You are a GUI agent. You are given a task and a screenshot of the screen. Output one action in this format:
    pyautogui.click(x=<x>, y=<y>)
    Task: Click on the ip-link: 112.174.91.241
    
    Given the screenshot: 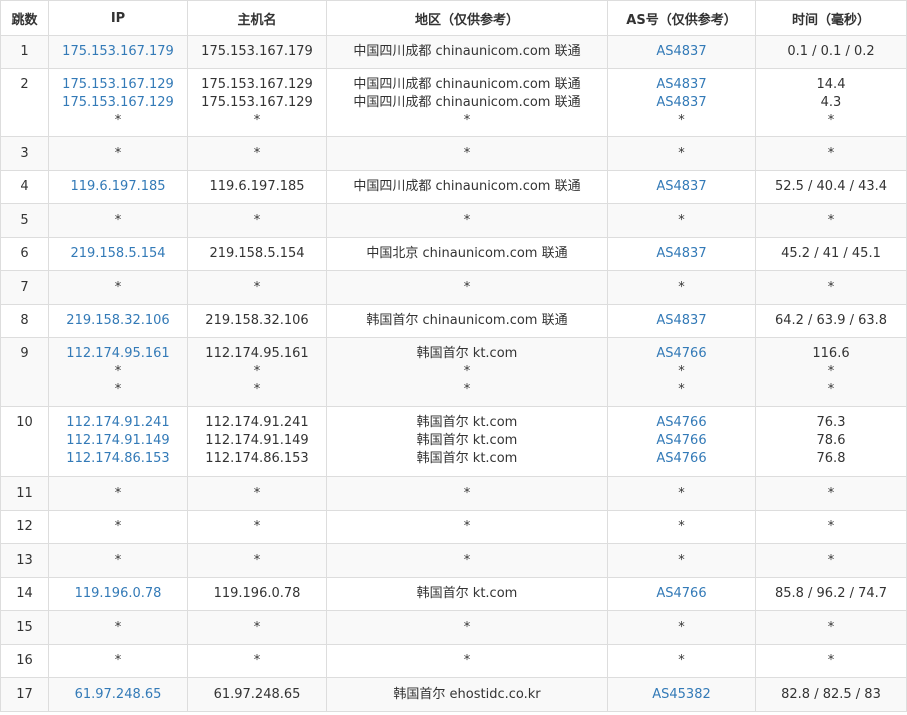 What is the action you would take?
    pyautogui.click(x=118, y=423)
    